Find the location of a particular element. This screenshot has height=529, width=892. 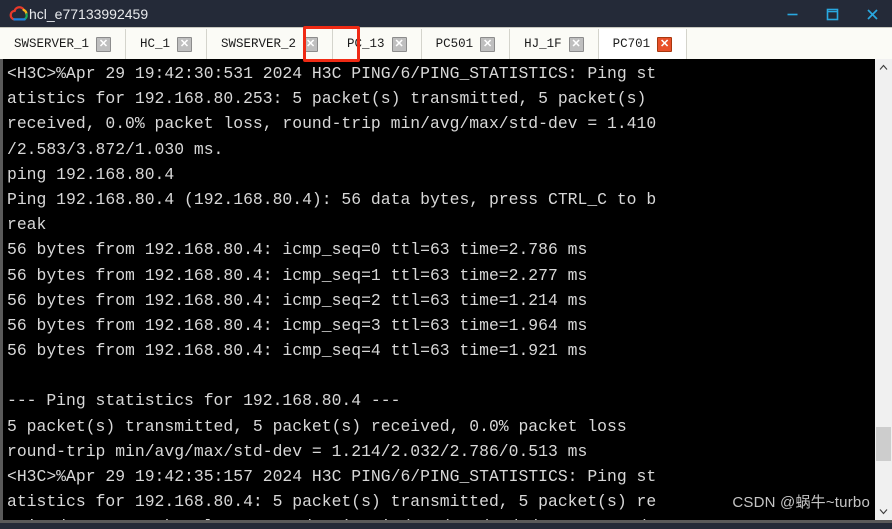

terminal-line: ping 192.168.80.4 is located at coordinates (91, 174).